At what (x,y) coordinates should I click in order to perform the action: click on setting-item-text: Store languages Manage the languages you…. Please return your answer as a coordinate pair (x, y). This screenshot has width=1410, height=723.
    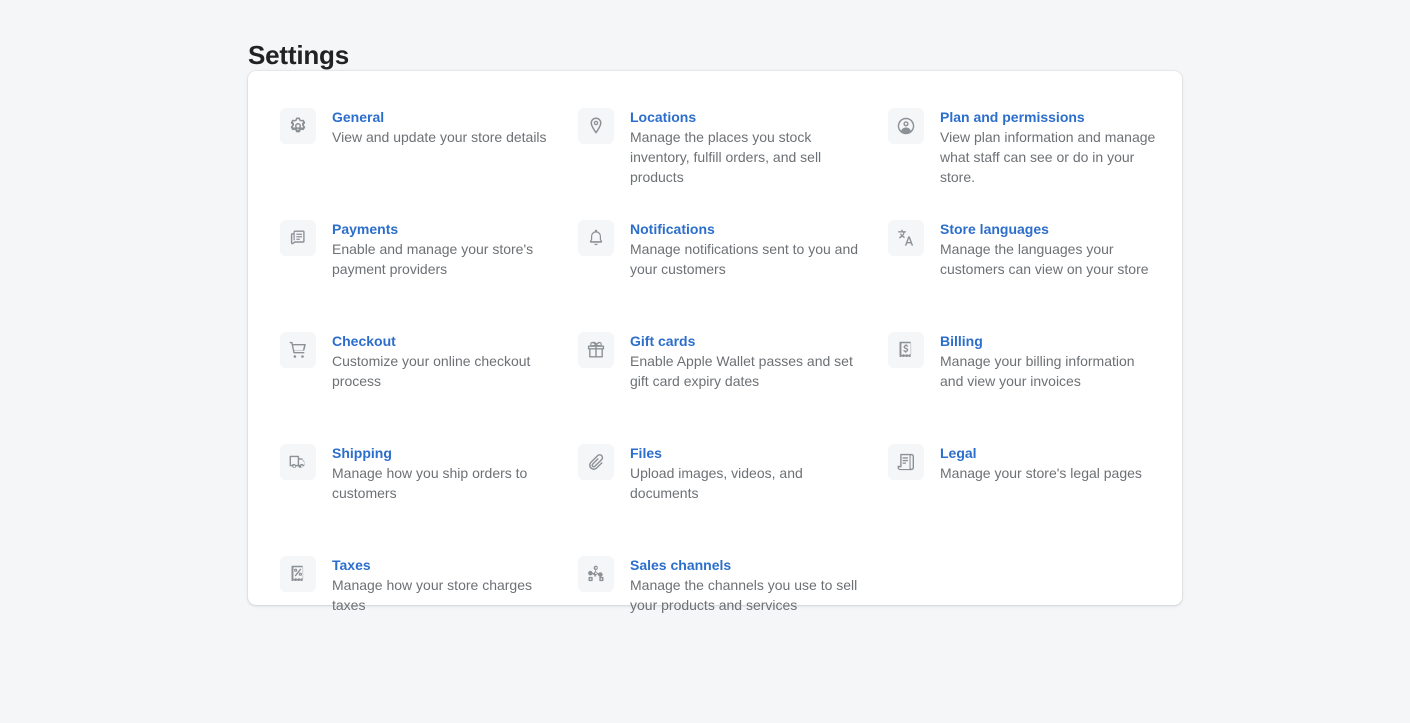
    Looking at the image, I should click on (1050, 249).